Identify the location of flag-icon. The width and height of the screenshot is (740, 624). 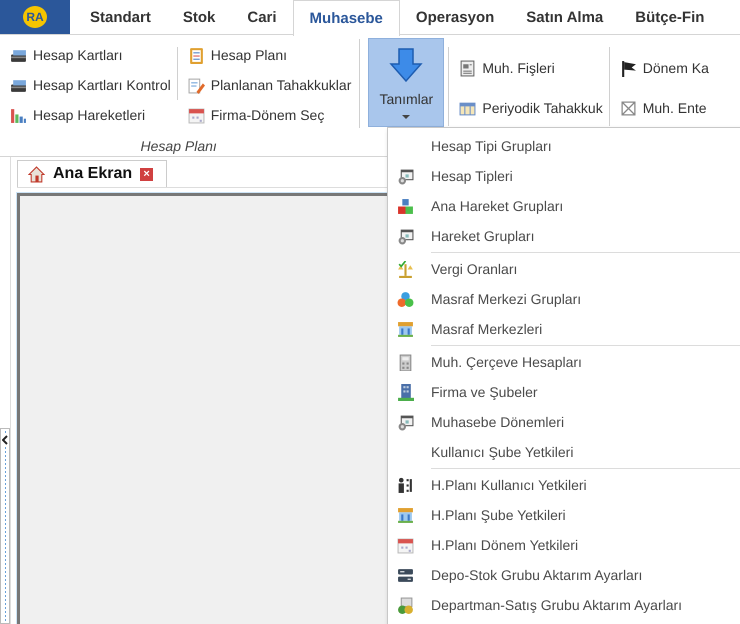
(628, 68).